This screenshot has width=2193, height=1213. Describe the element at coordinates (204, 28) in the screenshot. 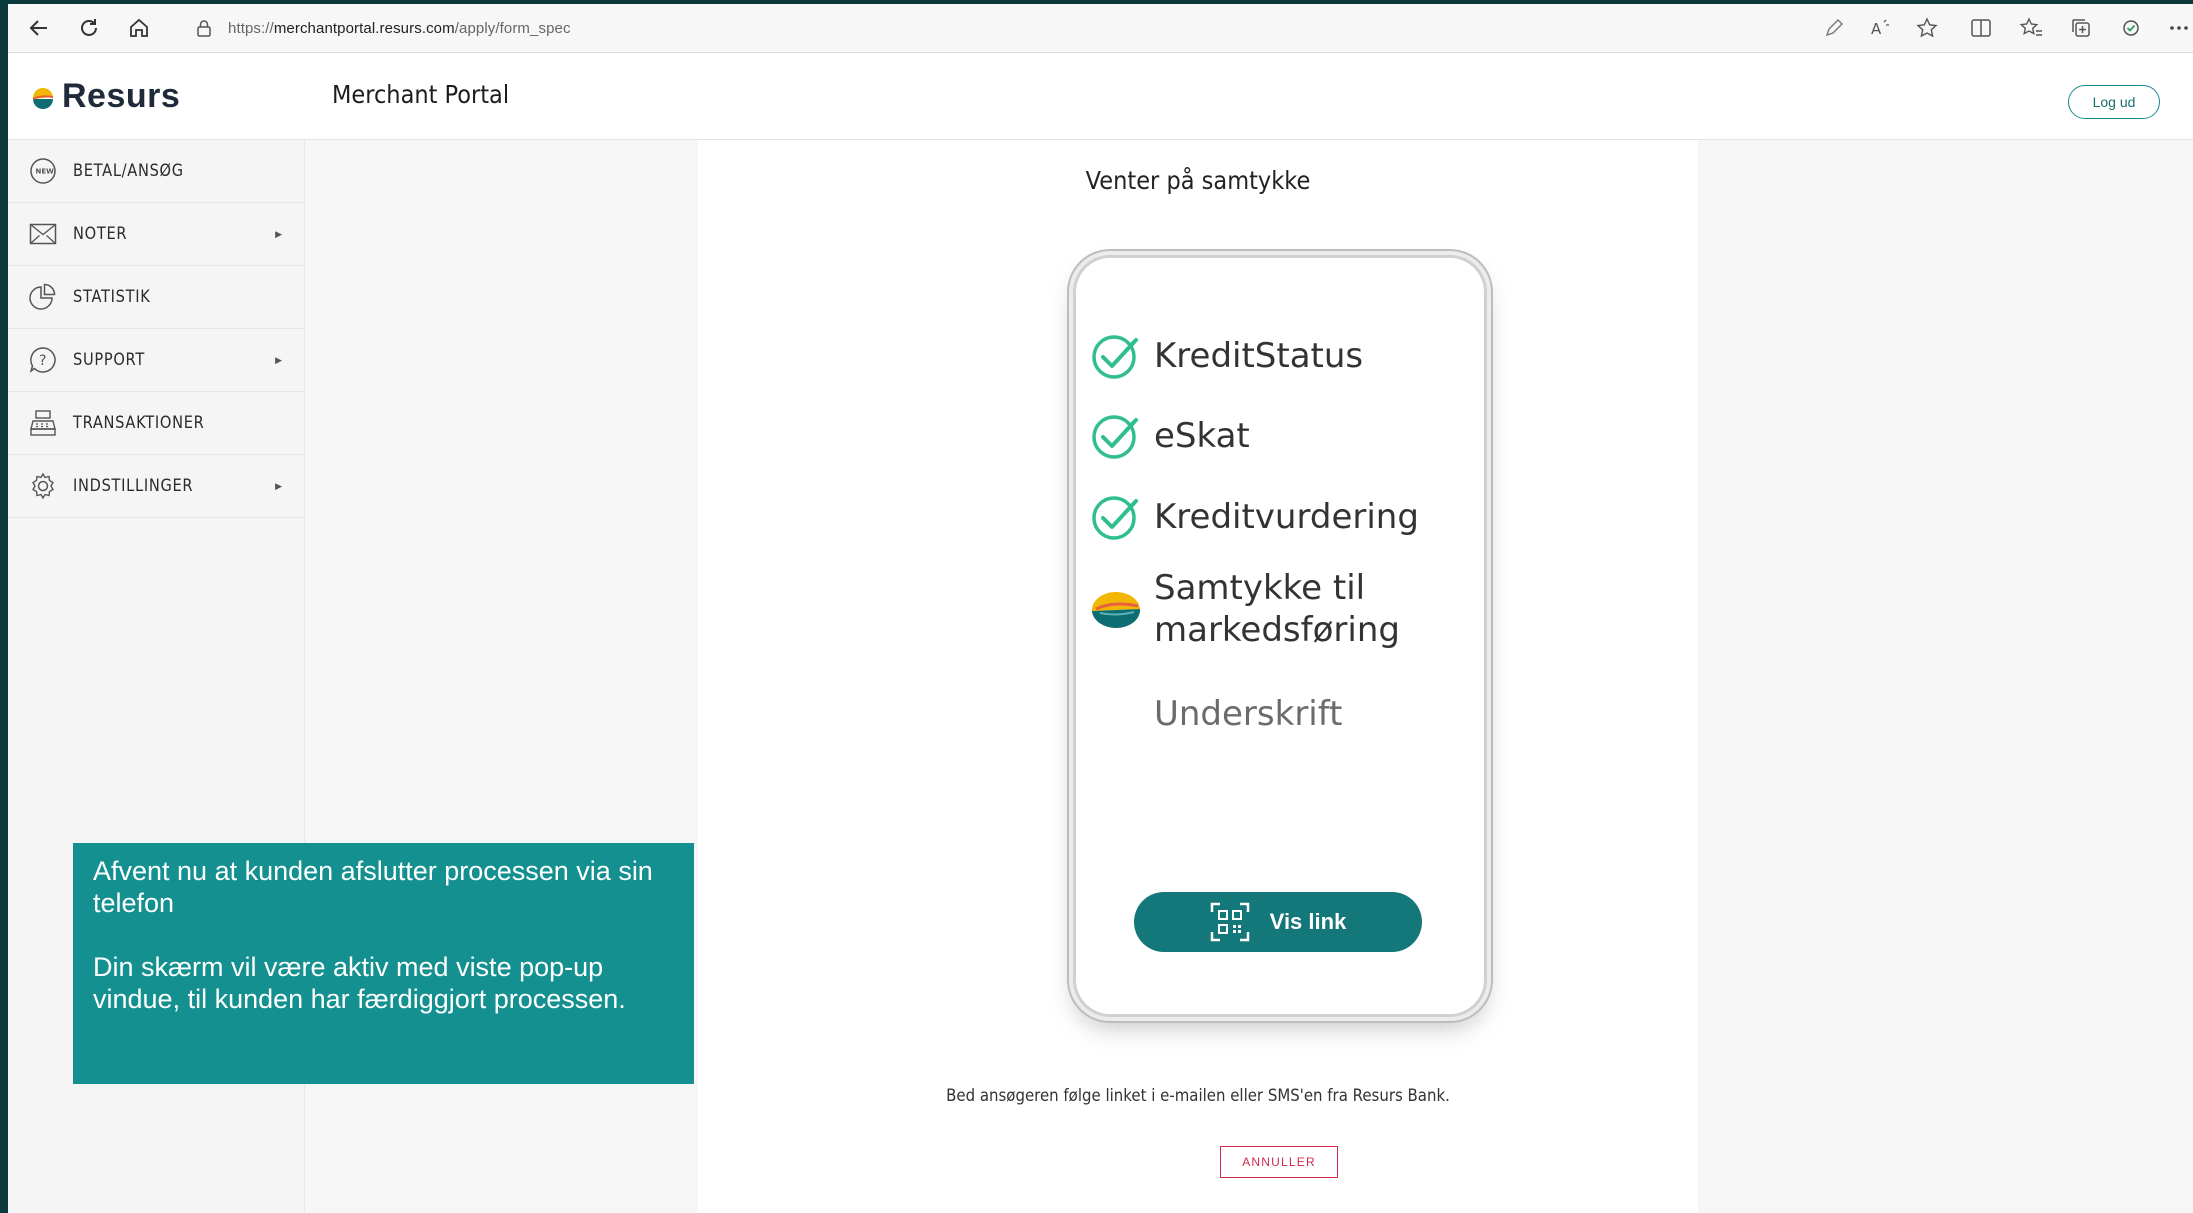

I see `lock-icon` at that location.